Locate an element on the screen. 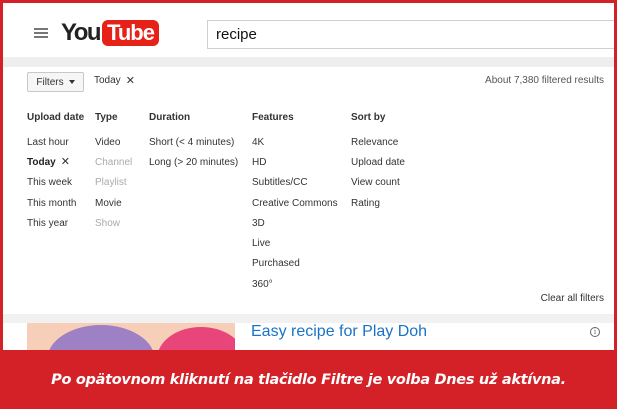 This screenshot has width=617, height=409. video-thumbnail is located at coordinates (131, 338).